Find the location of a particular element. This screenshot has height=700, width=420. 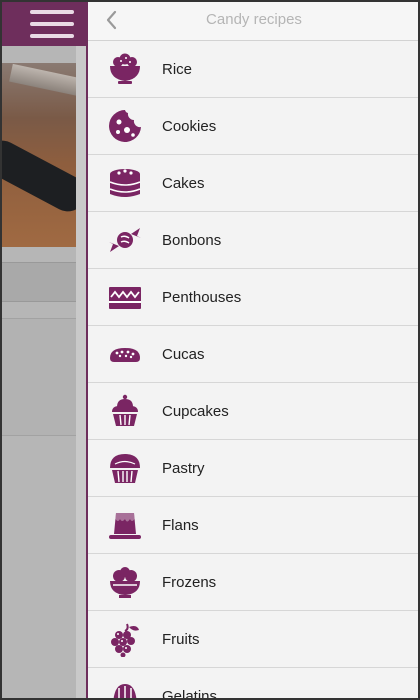

menu-item-label: Cookies is located at coordinates (189, 126).